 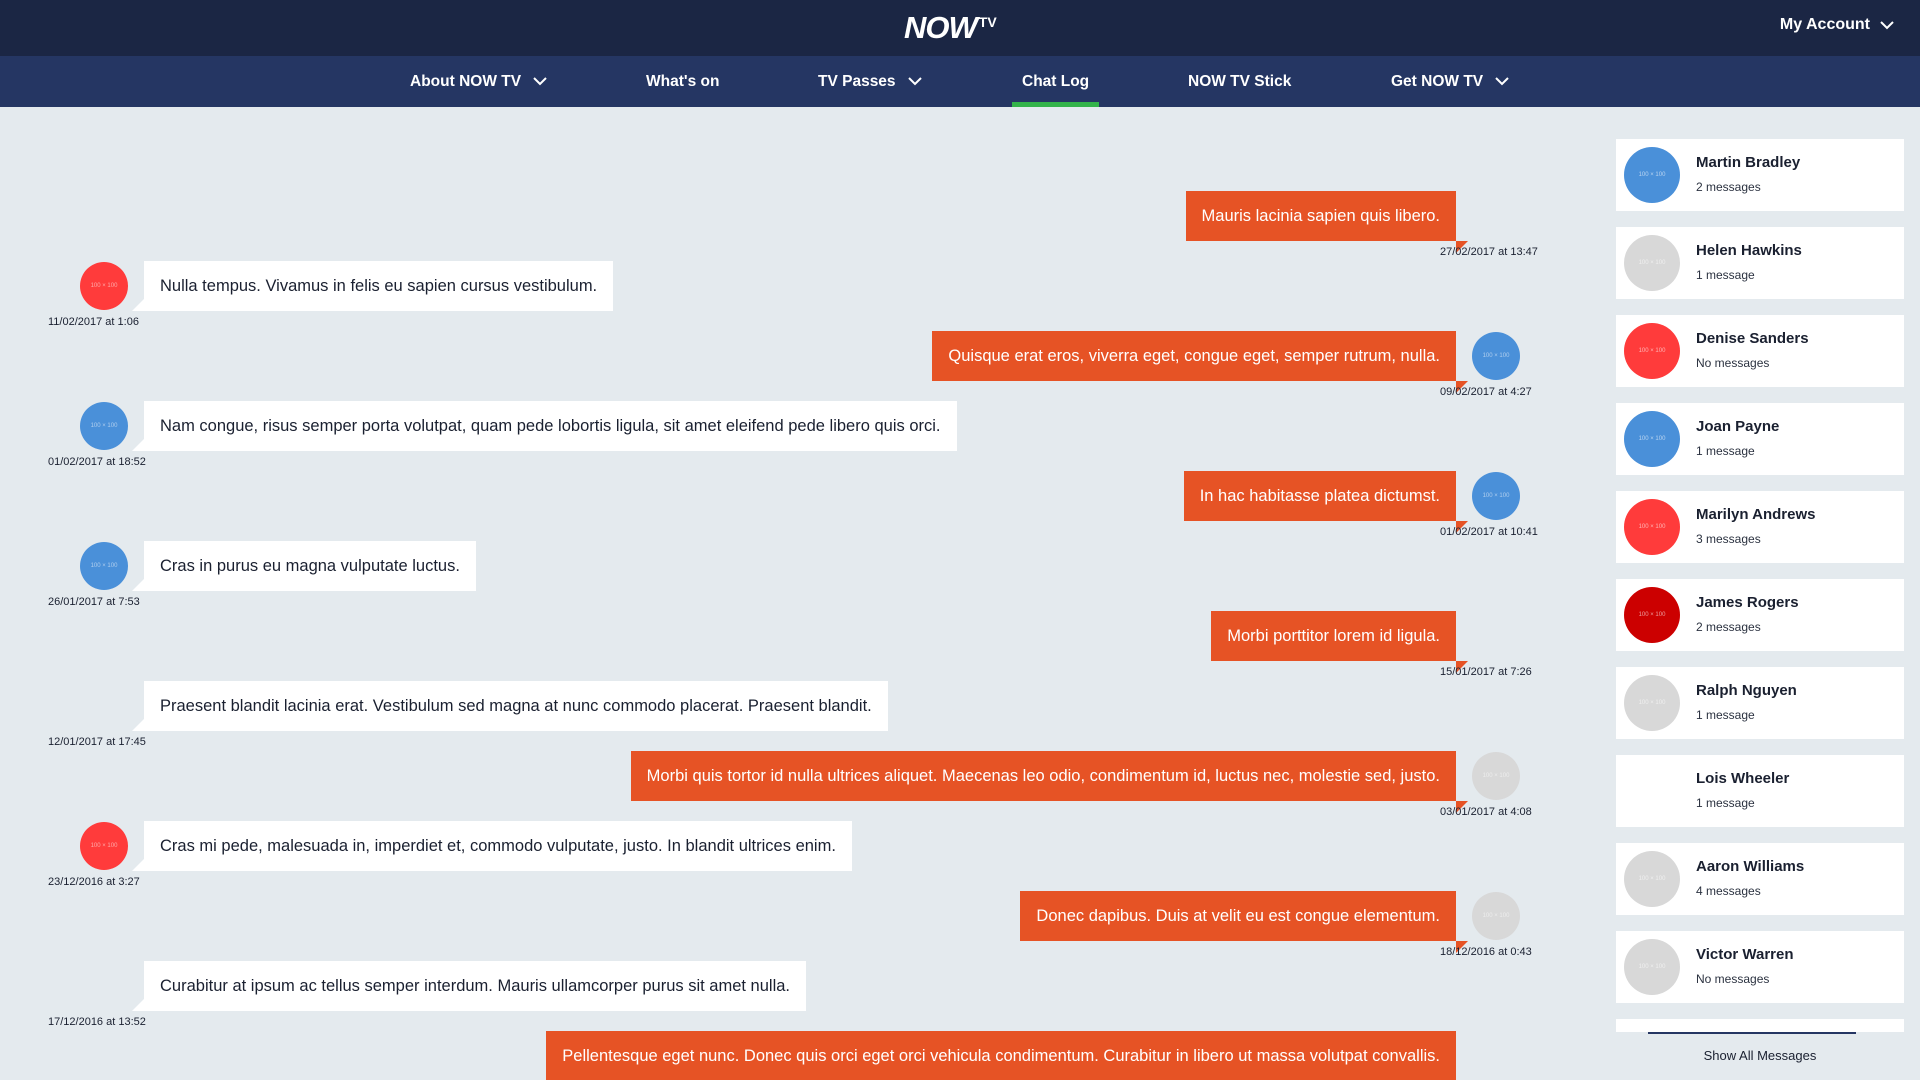 I want to click on logo-suffix: TV, so click(x=987, y=22).